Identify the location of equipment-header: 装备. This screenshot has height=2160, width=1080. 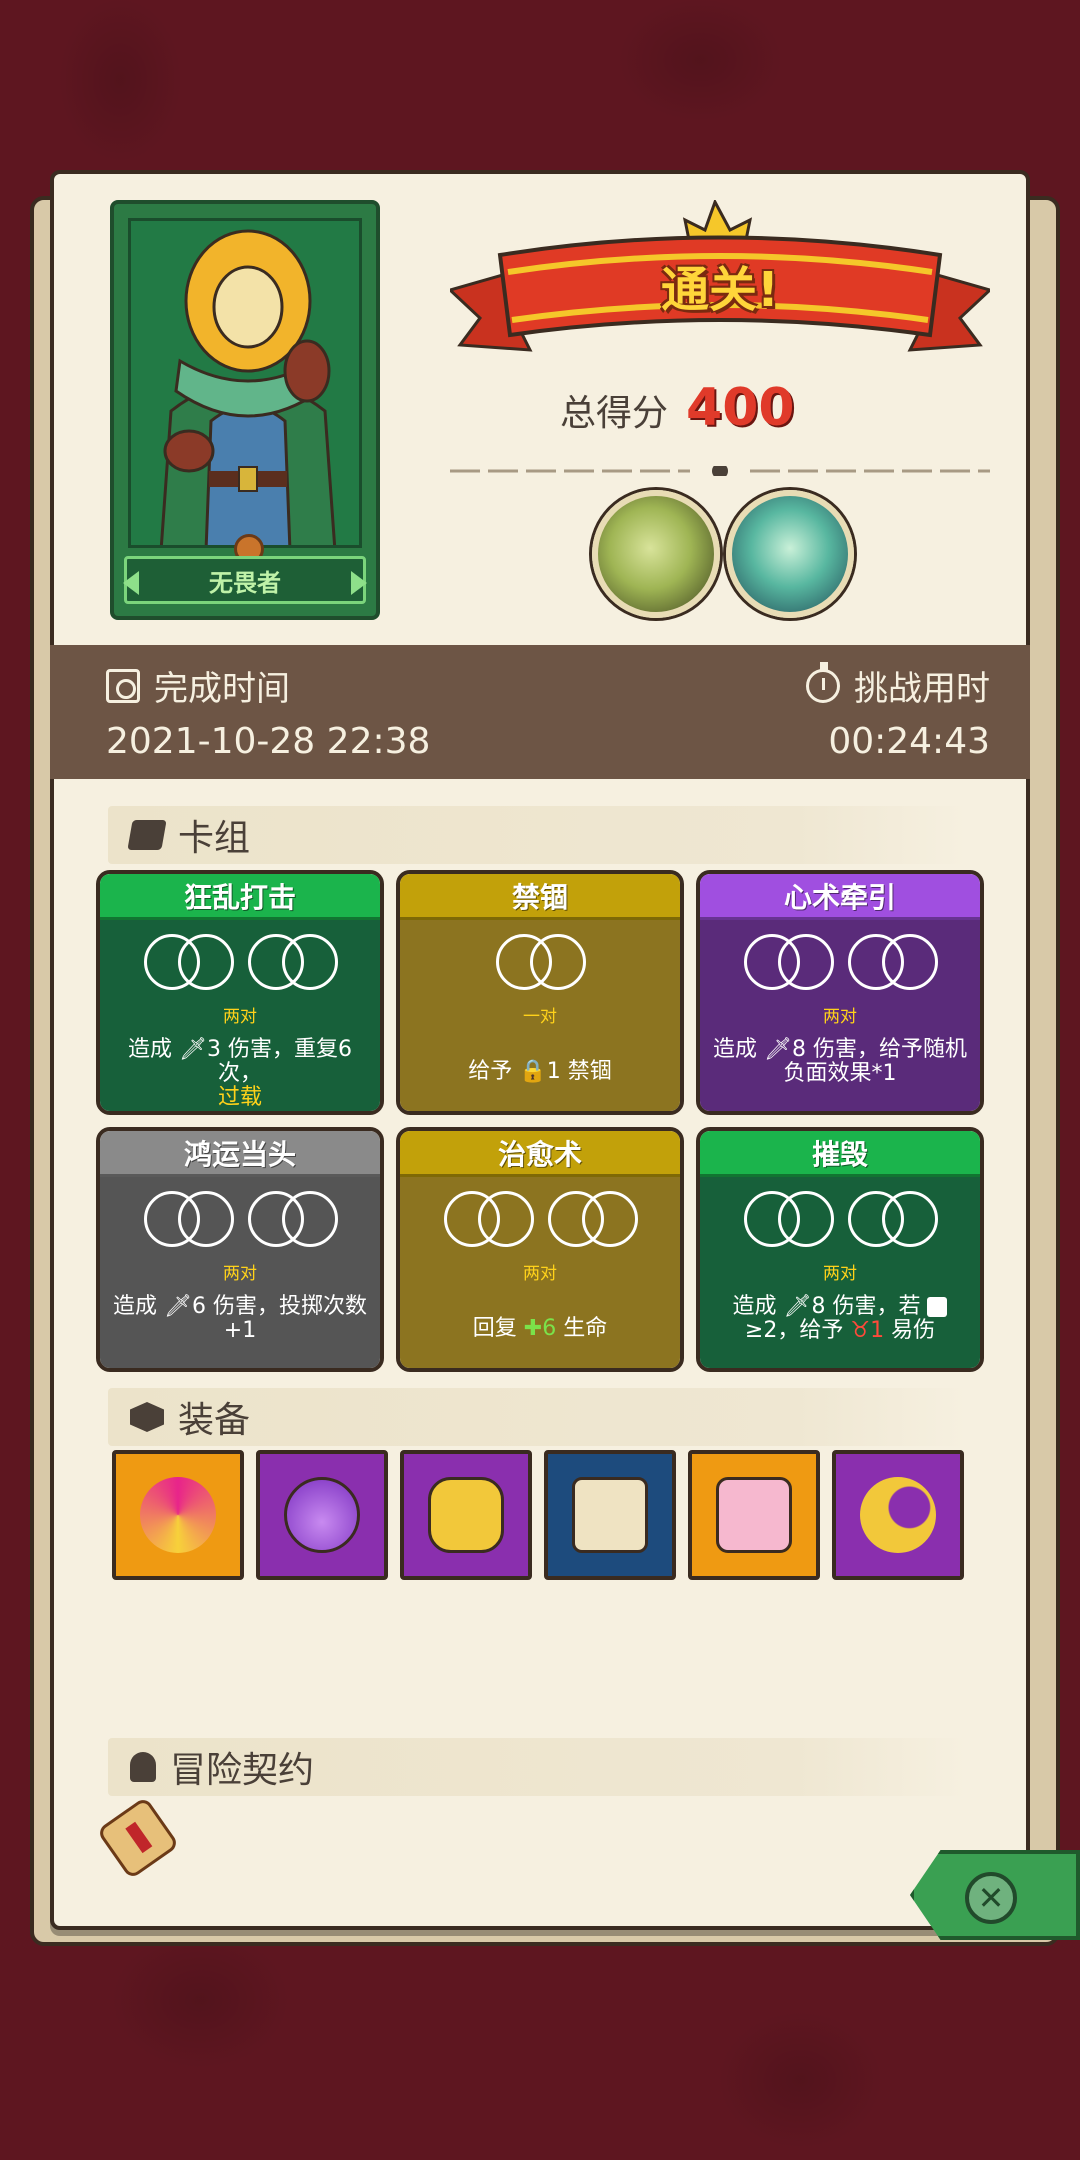
(538, 1417).